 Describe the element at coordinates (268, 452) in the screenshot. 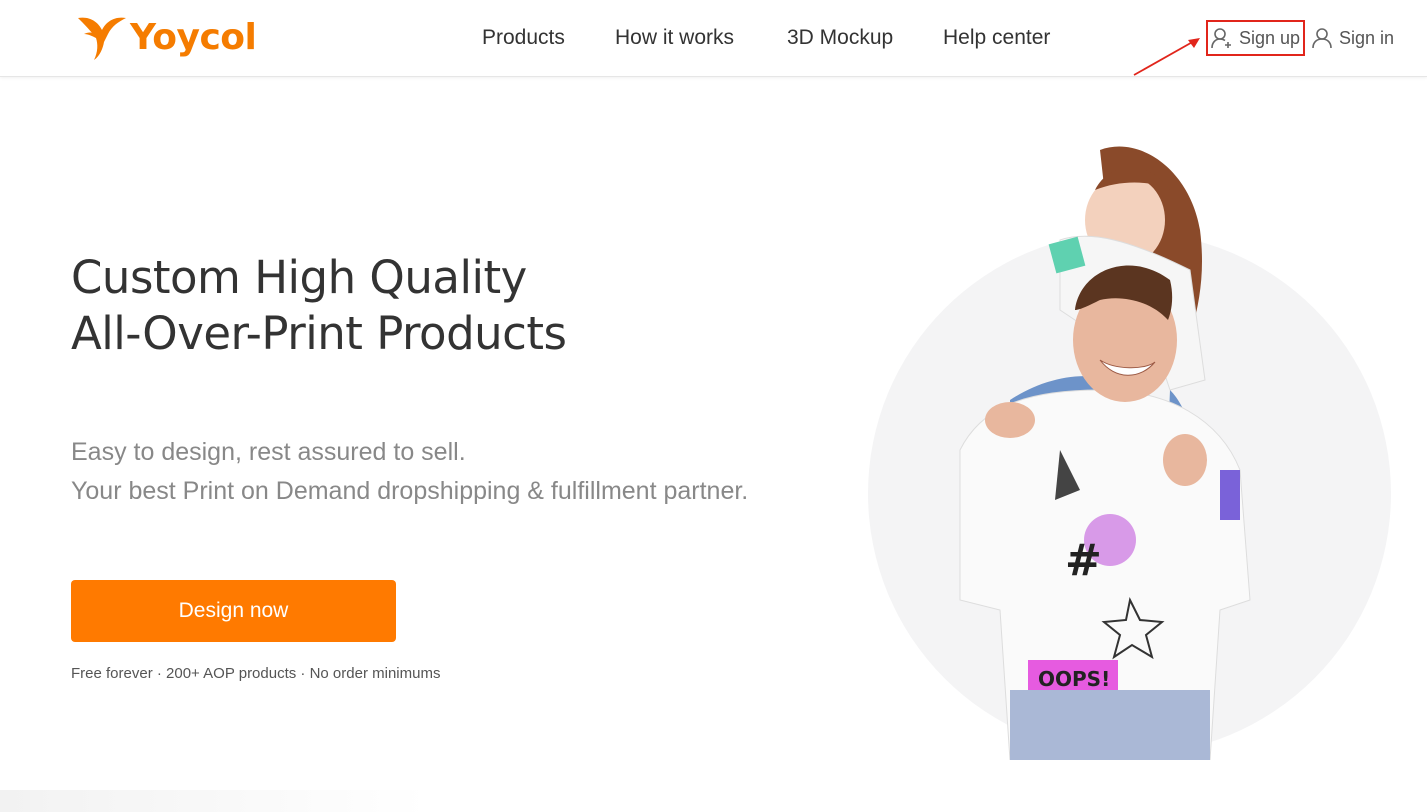

I see `hero-subtitle-line-1: Easy to design, rest assured to sell.` at that location.